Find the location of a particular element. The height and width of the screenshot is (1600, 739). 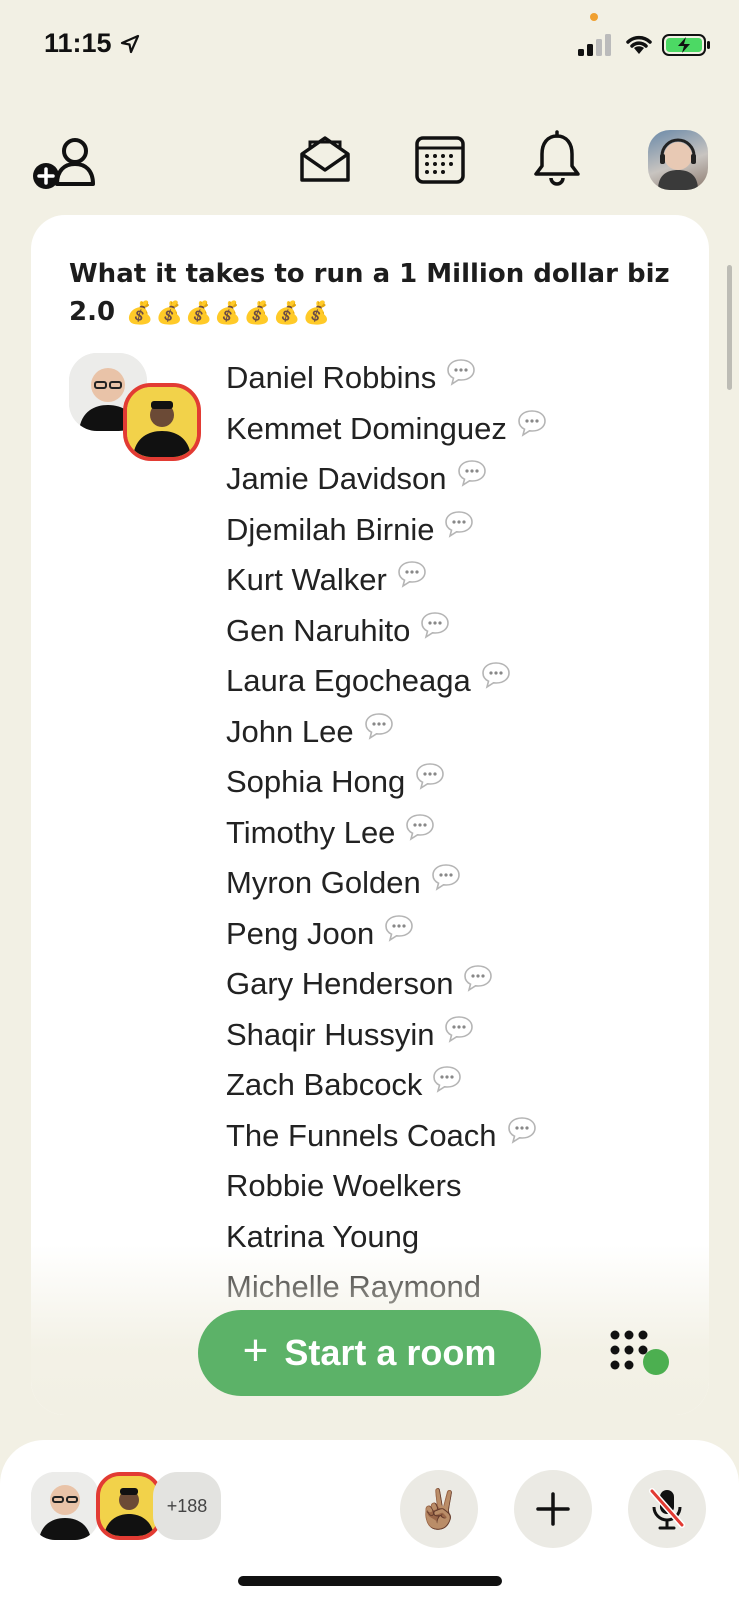

room-title-emoji: 💰💰💰💰💰💰💰 is located at coordinates (227, 312).